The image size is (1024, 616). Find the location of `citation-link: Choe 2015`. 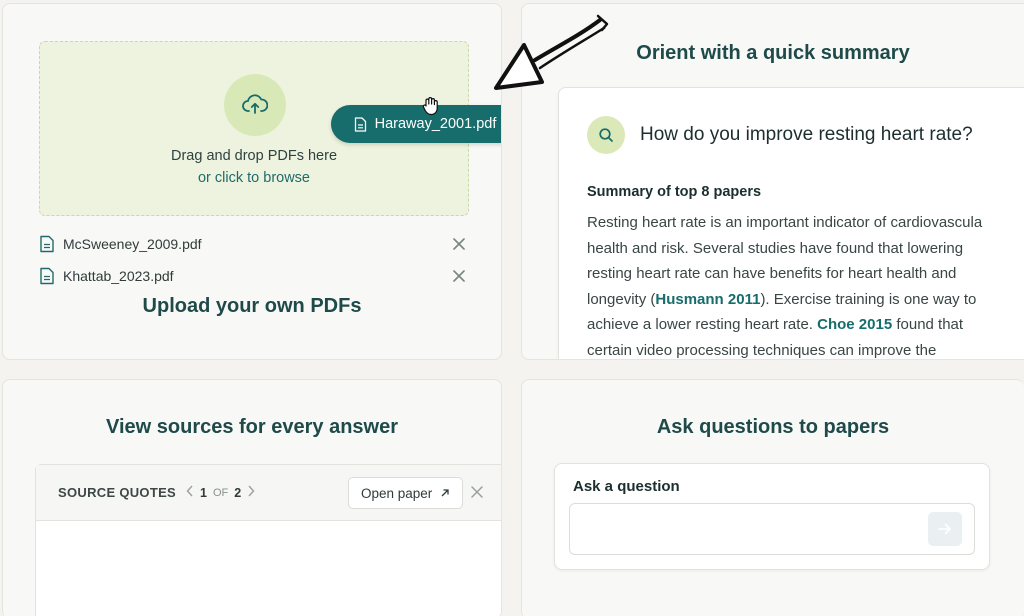

citation-link: Choe 2015 is located at coordinates (854, 324).